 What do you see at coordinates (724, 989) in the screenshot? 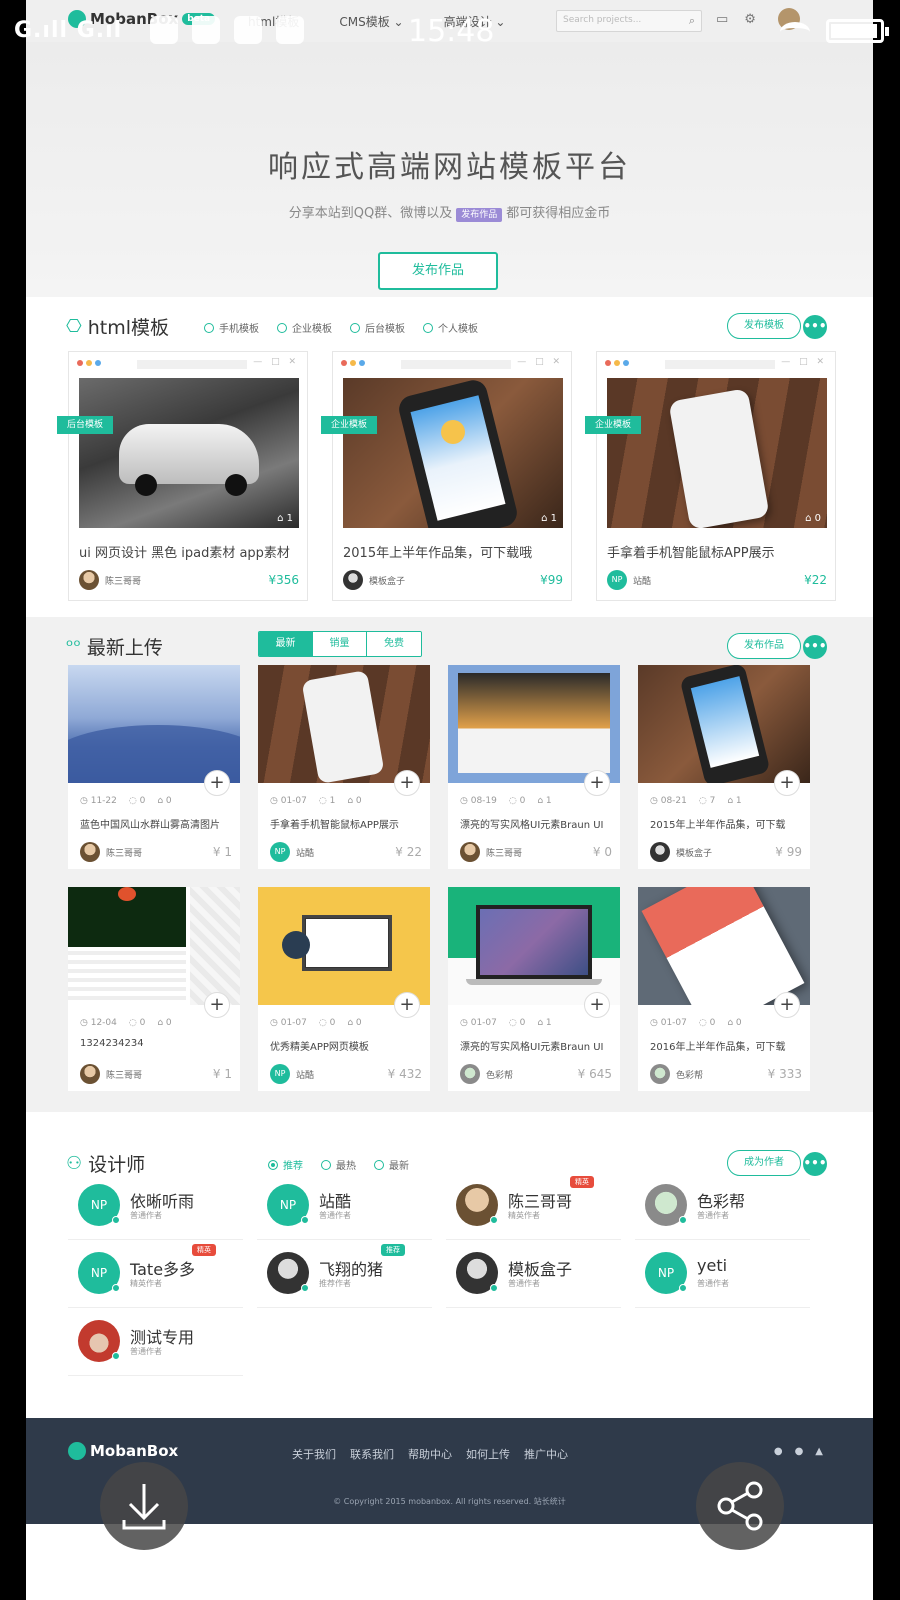
I see `work-card: + ◷ 01-07 ◌ 0 ⌂ 0 2016年上半年作品集，可下载 色彩帮 ¥ 333` at bounding box center [724, 989].